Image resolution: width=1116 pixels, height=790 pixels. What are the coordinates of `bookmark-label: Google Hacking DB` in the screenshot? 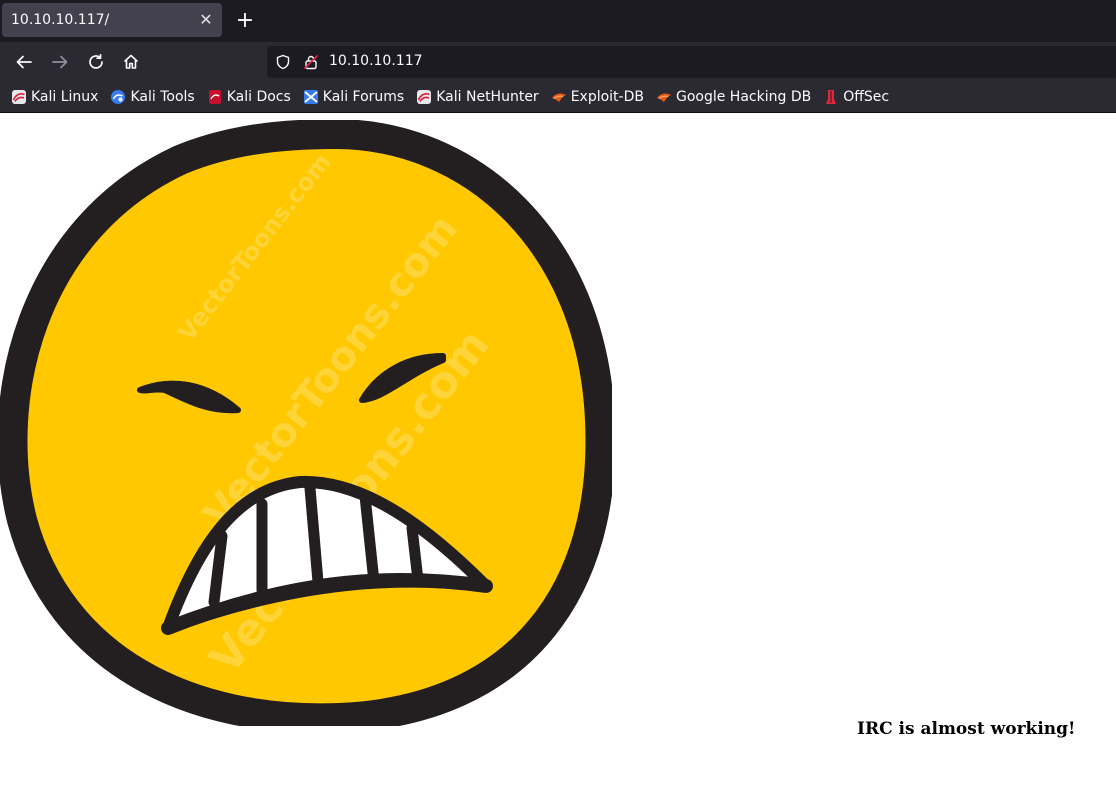 It's located at (743, 97).